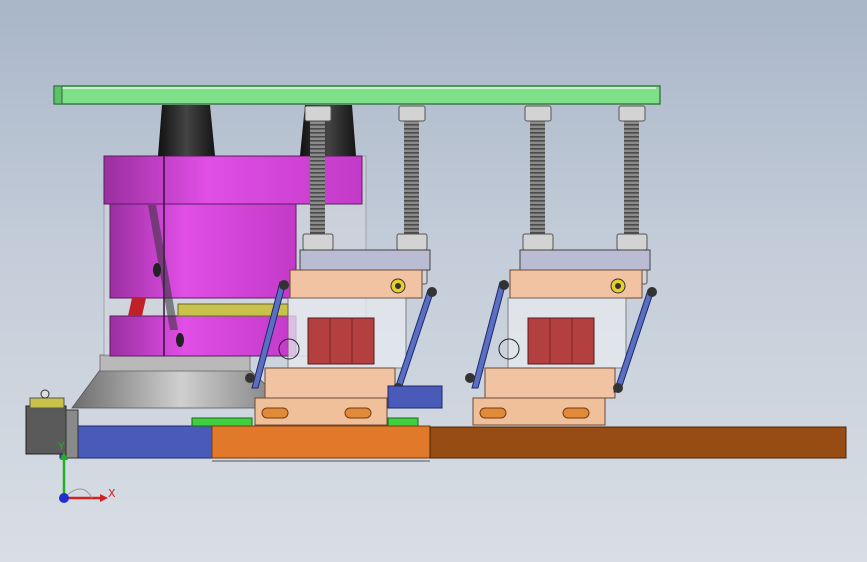  What do you see at coordinates (357, 95) in the screenshot?
I see `top-plate` at bounding box center [357, 95].